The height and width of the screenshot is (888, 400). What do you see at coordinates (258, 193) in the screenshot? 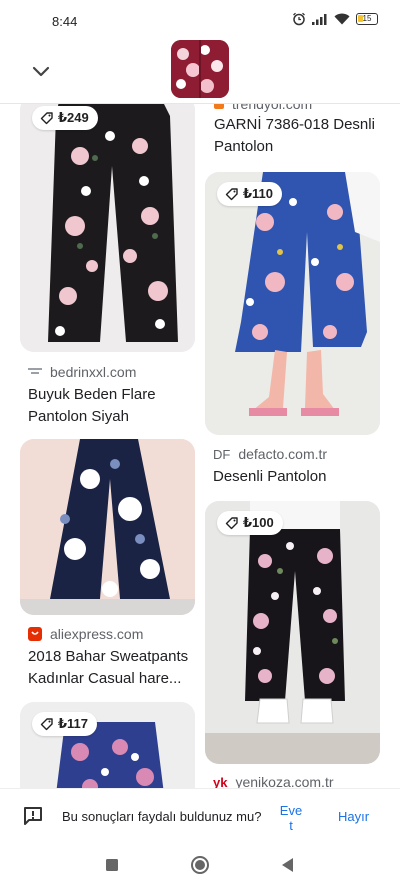
I see `price-value: ₺110` at bounding box center [258, 193].